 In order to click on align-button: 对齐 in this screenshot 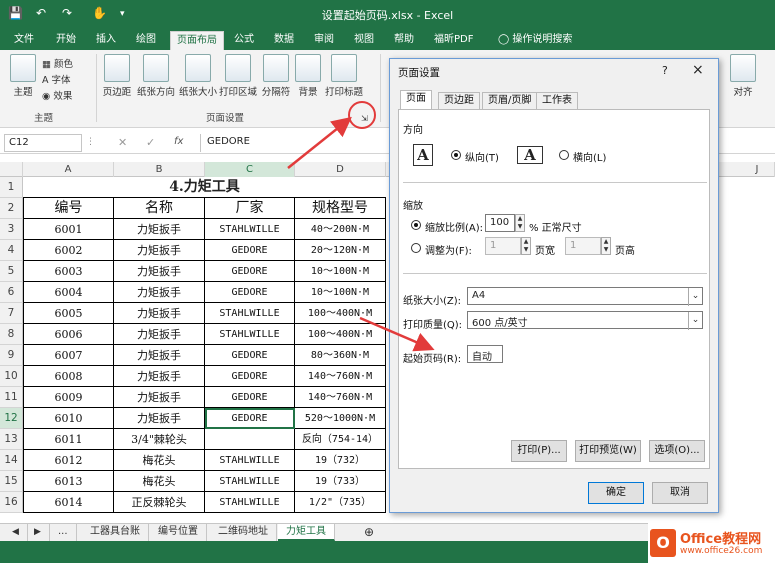, I will do `click(743, 76)`.